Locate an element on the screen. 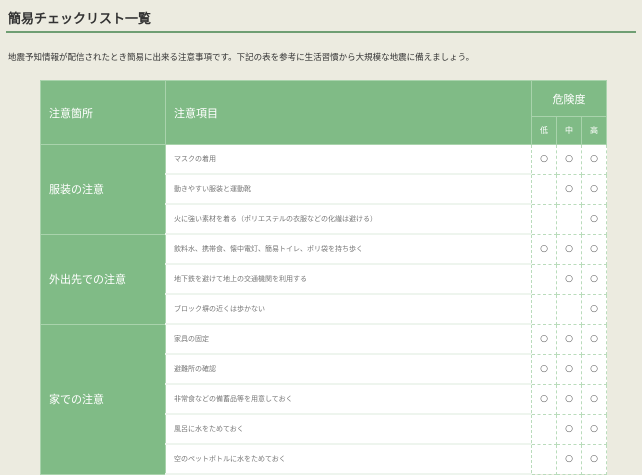 This screenshot has width=642, height=475. header-high: 高 is located at coordinates (594, 130).